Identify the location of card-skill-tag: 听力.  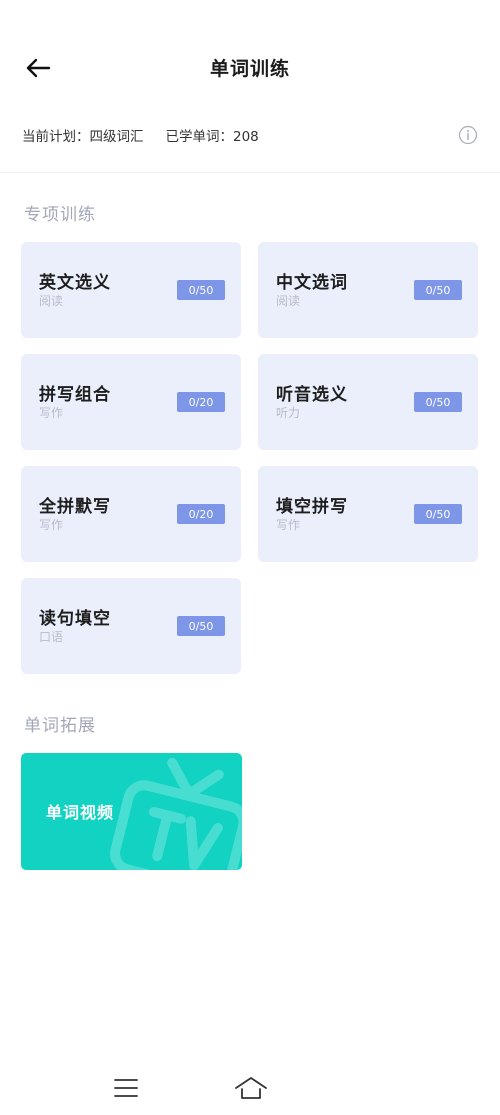
(288, 413).